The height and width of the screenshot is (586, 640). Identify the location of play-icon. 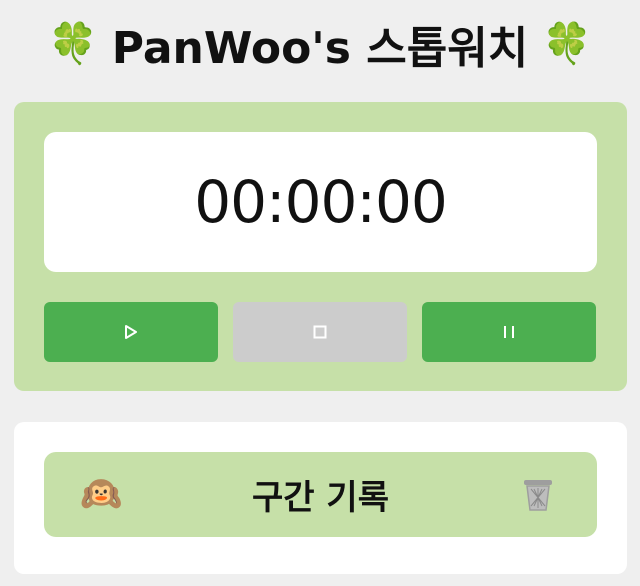
(131, 332).